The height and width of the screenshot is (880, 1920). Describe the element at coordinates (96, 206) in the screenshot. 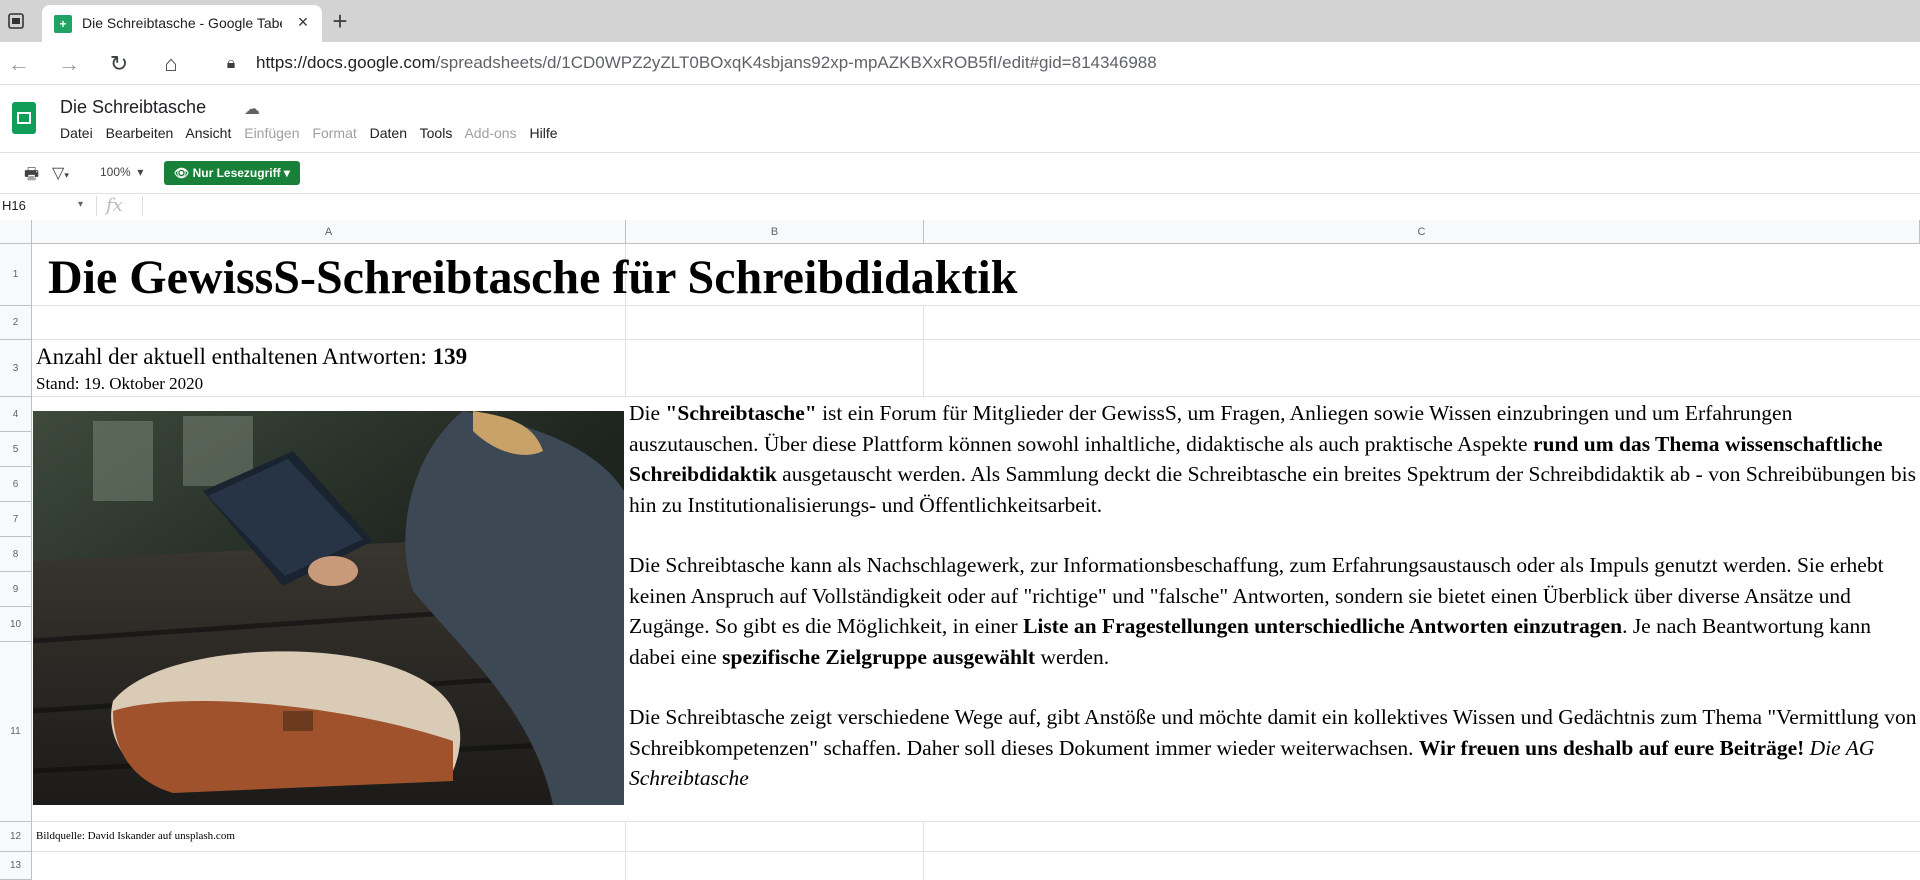

I see `formula-divider` at that location.